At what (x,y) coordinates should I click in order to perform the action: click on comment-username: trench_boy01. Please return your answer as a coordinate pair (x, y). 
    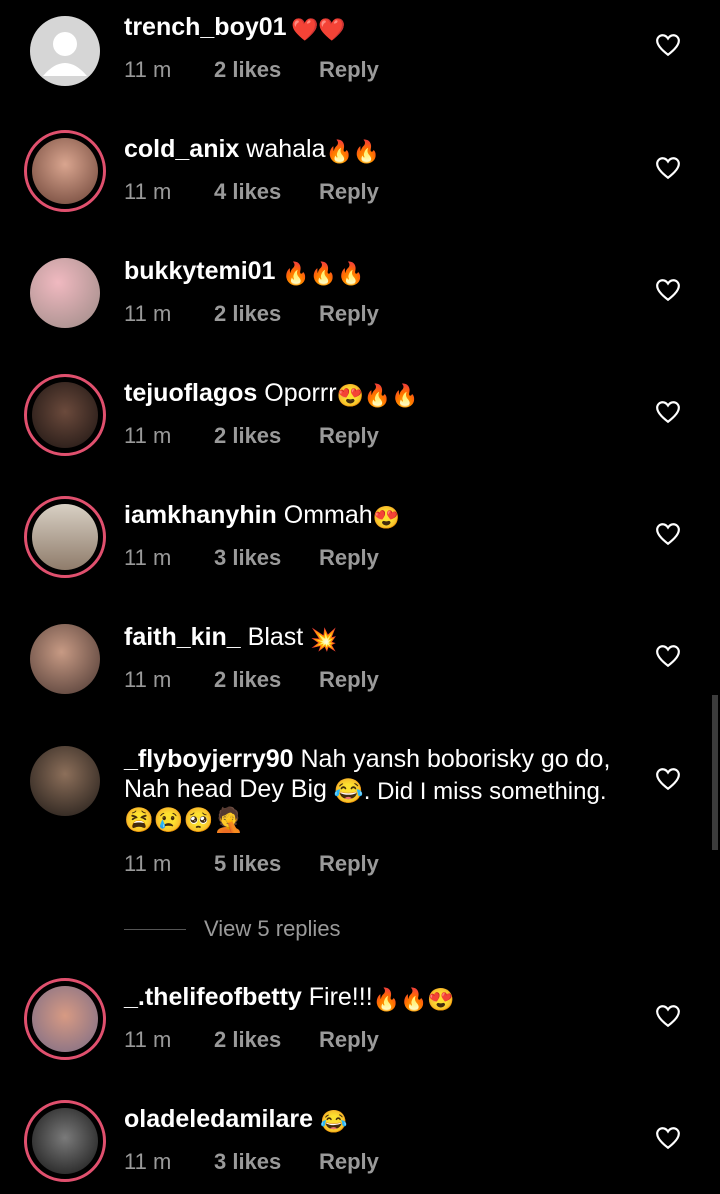
    Looking at the image, I should click on (205, 27).